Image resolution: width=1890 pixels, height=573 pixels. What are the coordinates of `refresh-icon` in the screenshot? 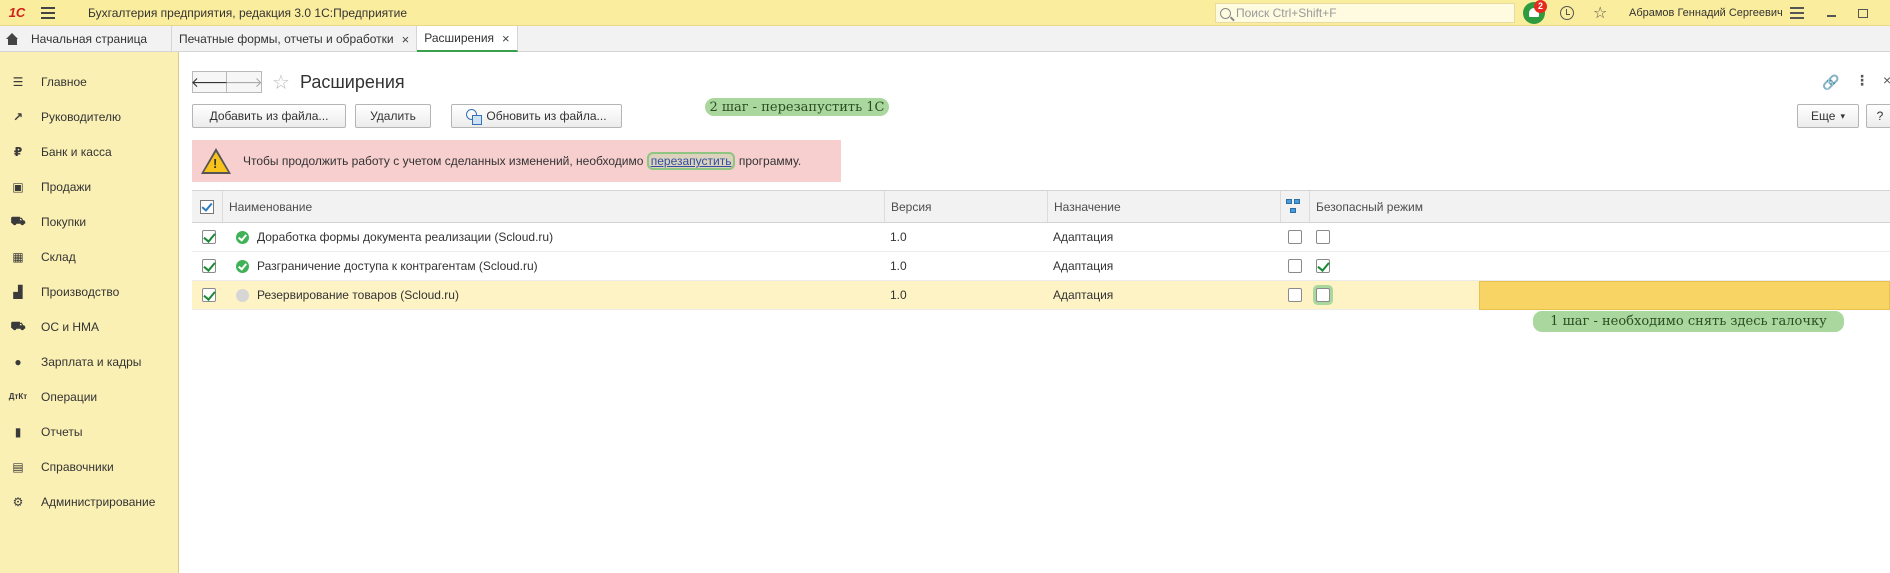 It's located at (474, 117).